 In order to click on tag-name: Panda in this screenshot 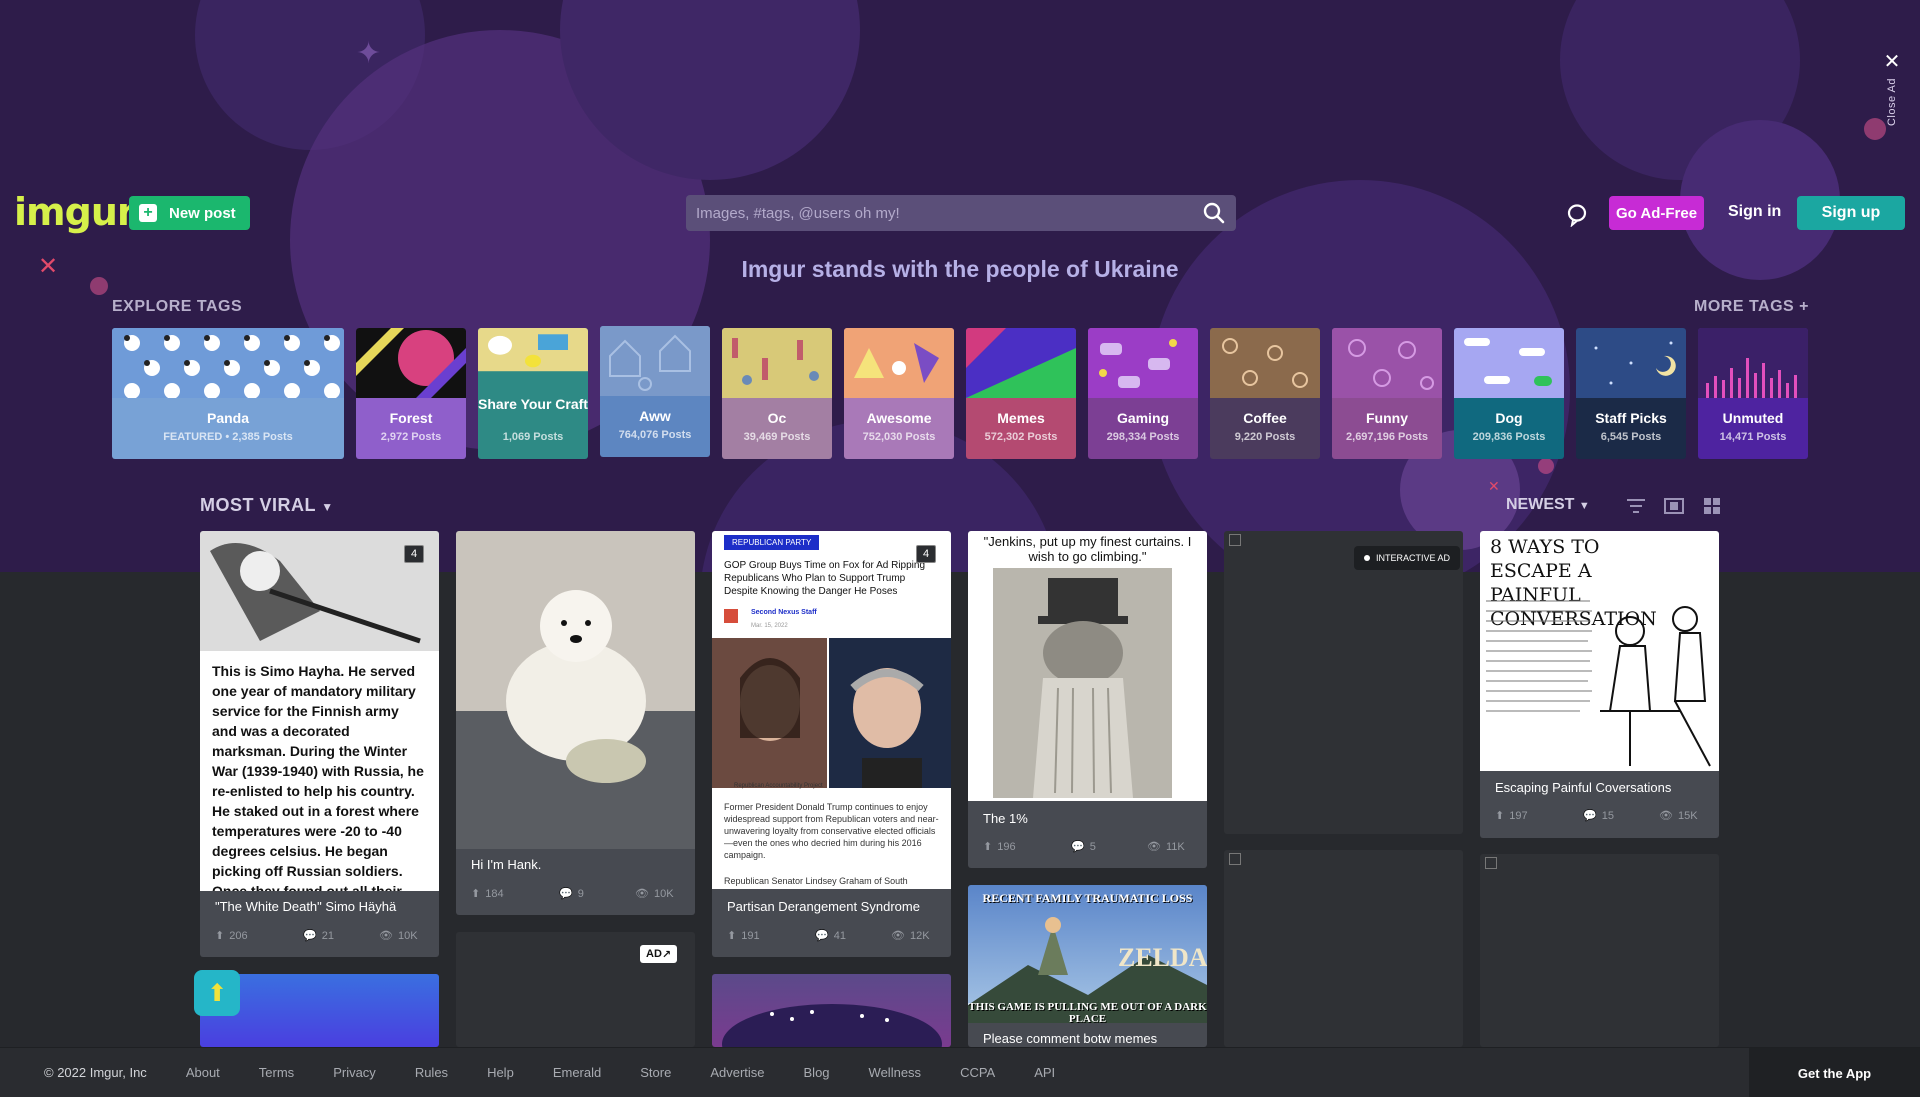, I will do `click(227, 418)`.